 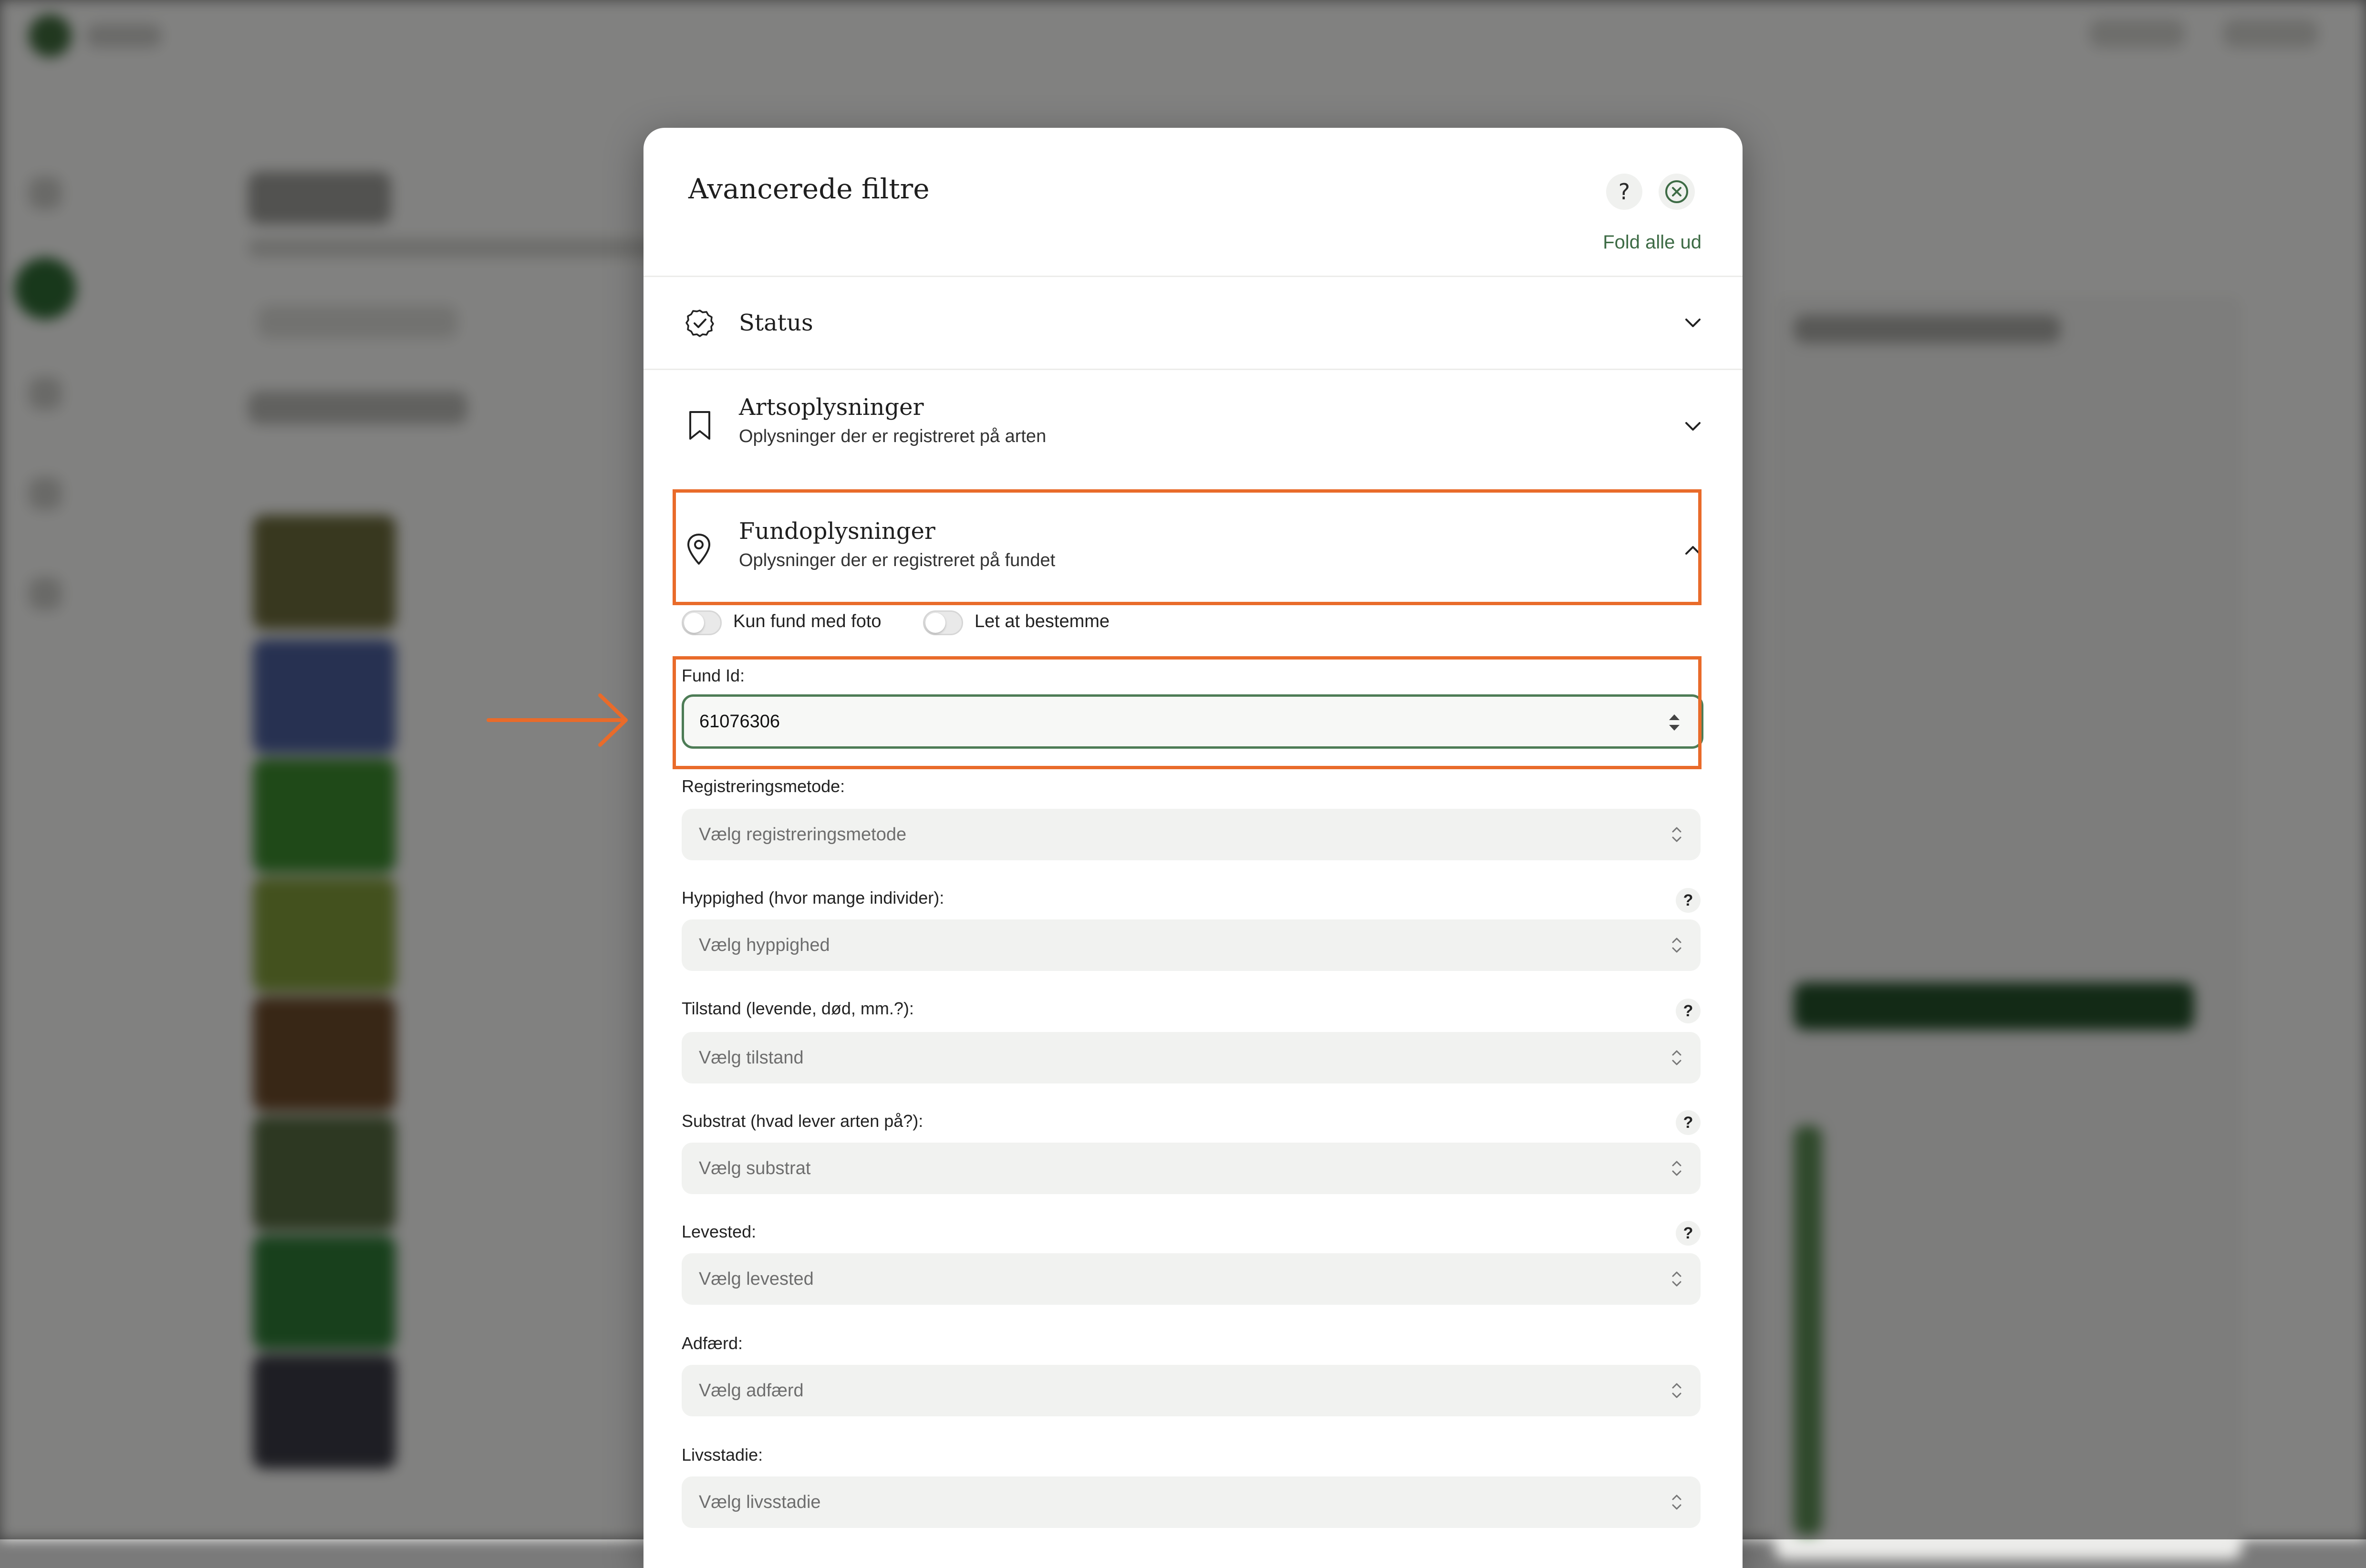 I want to click on toggle-label: Let at bestemme, so click(x=1042, y=621).